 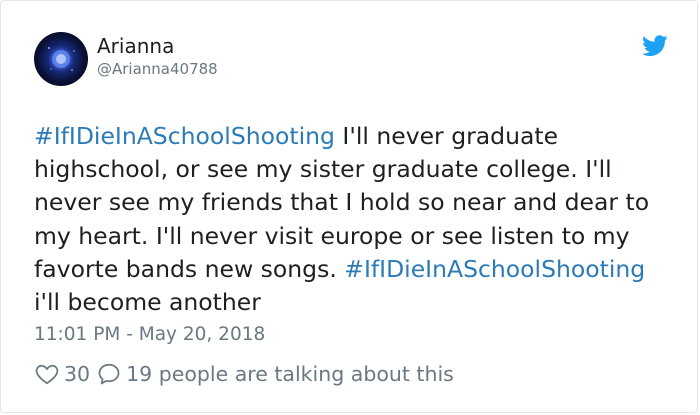 What do you see at coordinates (135, 46) in the screenshot?
I see `author-name: Arianna` at bounding box center [135, 46].